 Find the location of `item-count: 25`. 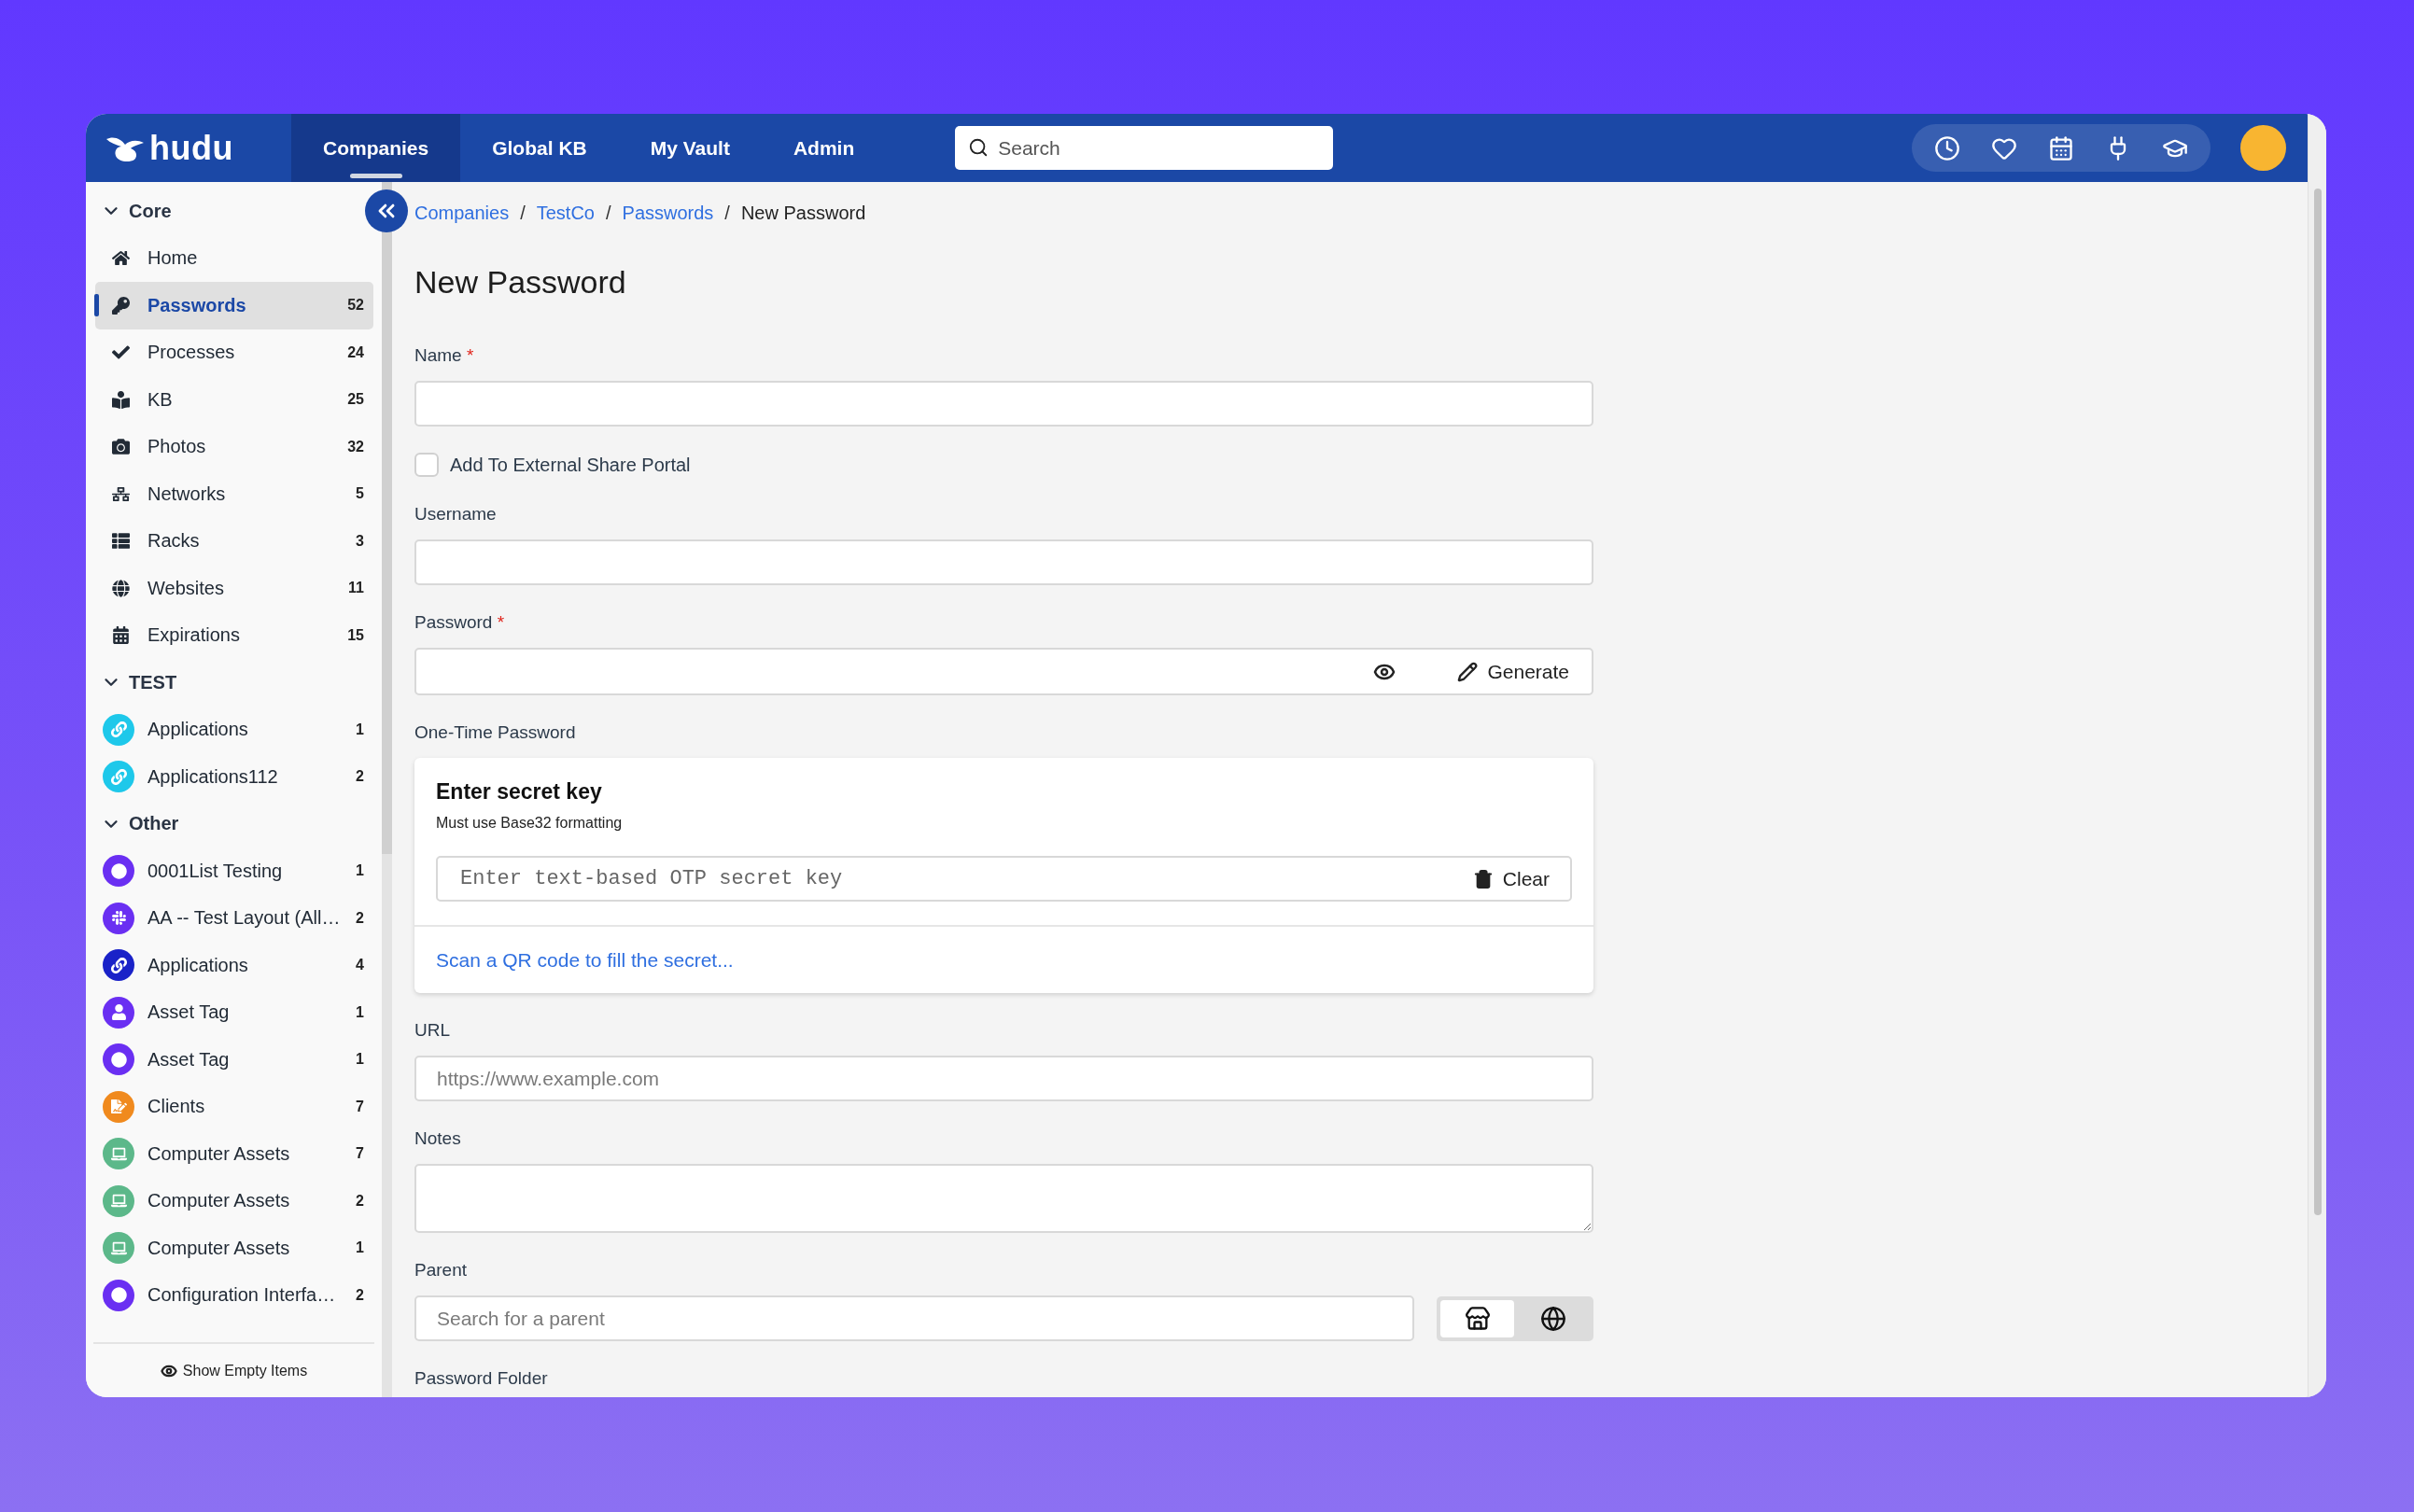

item-count: 25 is located at coordinates (355, 400).